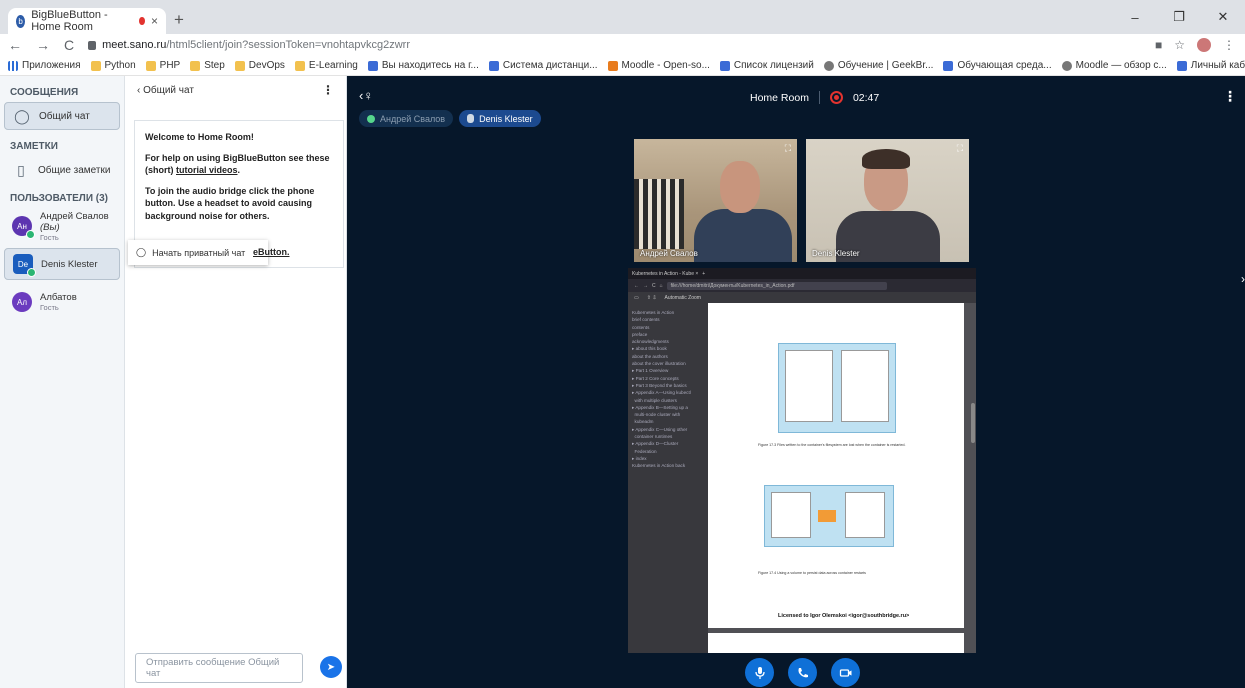 This screenshot has width=1245, height=688. Describe the element at coordinates (668, 341) in the screenshot. I see `outline-item: acknowledgments` at that location.